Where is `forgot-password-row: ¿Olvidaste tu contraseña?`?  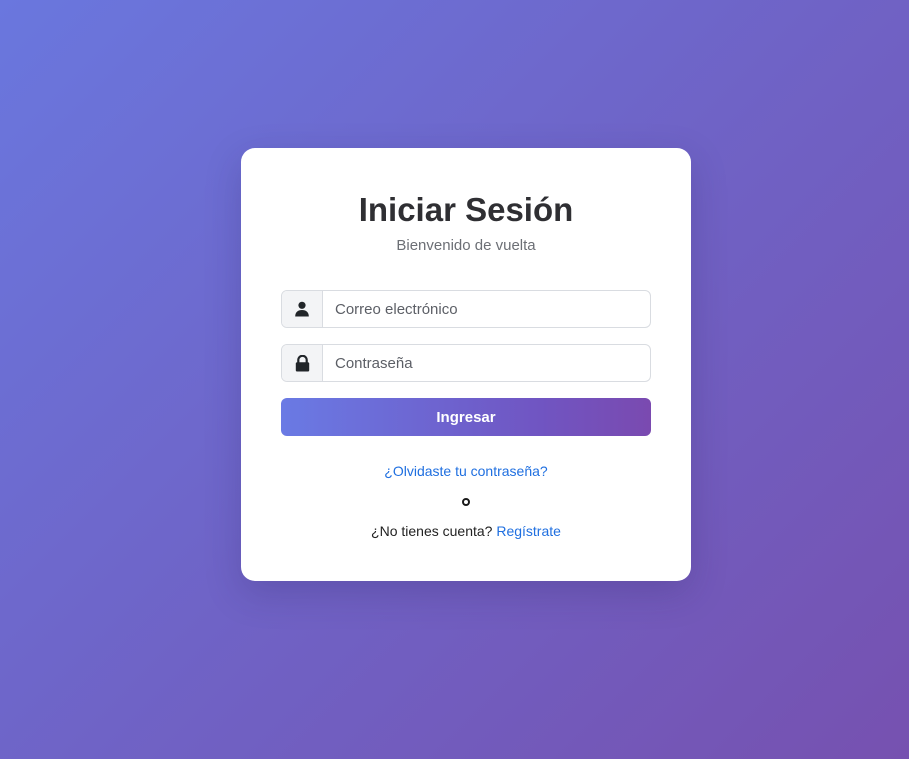
forgot-password-row: ¿Olvidaste tu contraseña? is located at coordinates (466, 471).